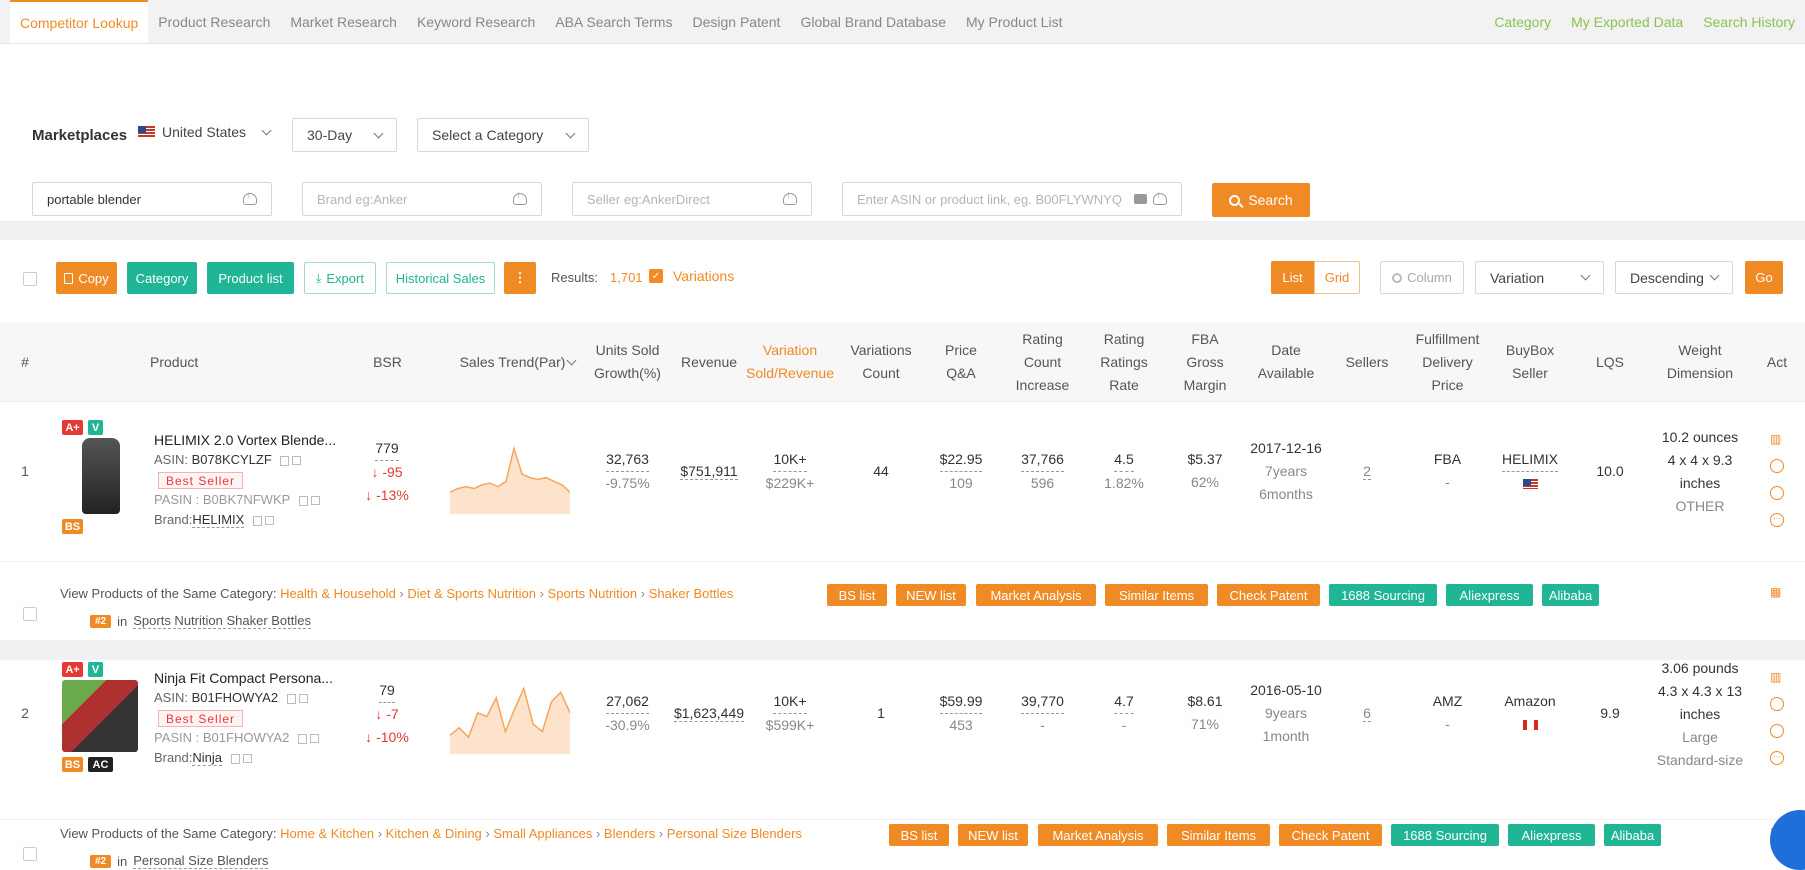  Describe the element at coordinates (340, 278) in the screenshot. I see `export-button: ⤓ Export` at that location.